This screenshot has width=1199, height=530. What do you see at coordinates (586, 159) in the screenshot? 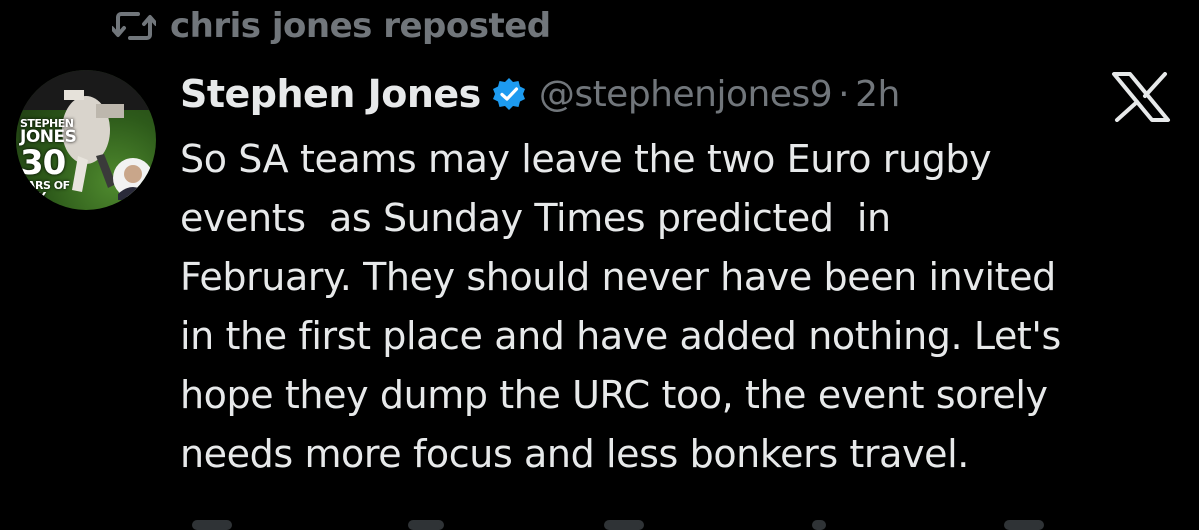
I see `tweet-text-line: So SA teams may leave the two Euro rugby` at bounding box center [586, 159].